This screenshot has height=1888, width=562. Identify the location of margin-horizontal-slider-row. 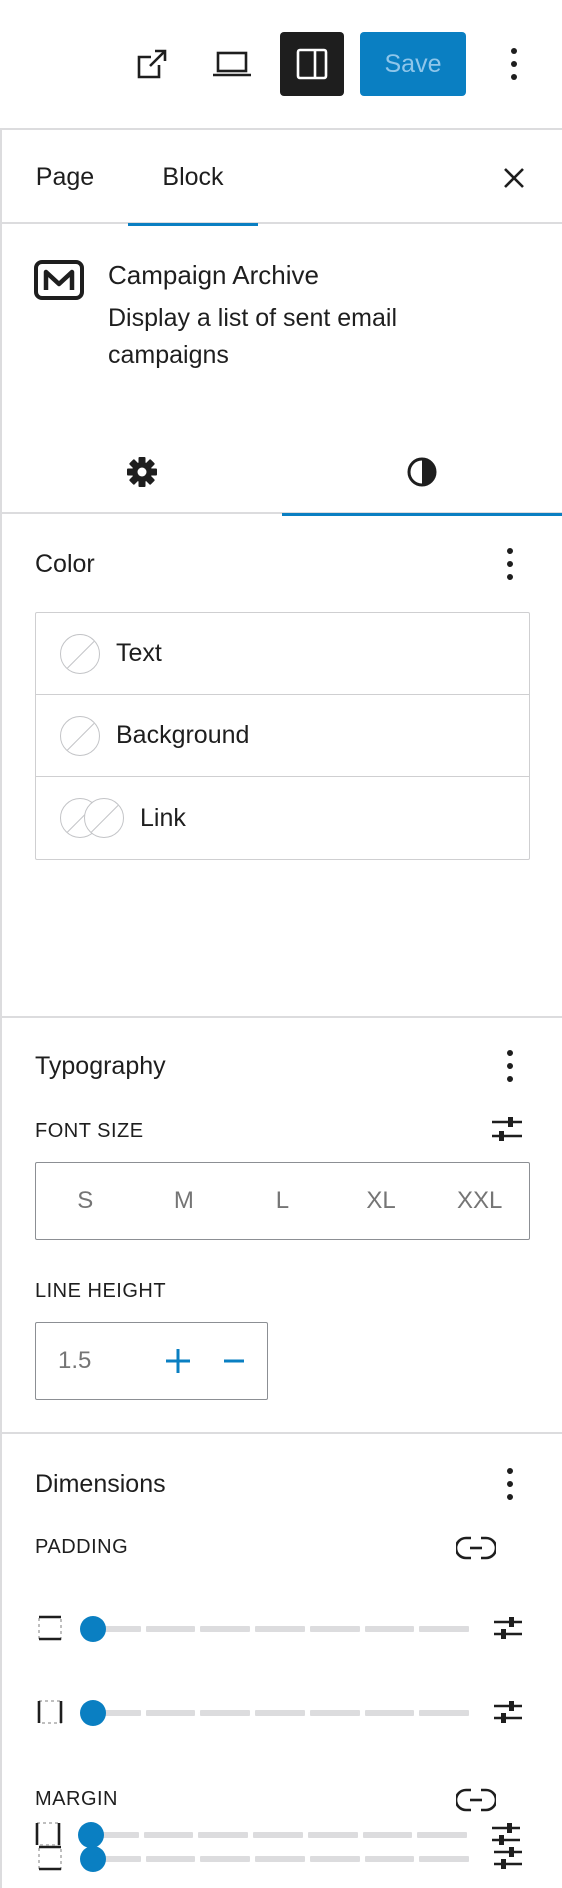
(280, 1834).